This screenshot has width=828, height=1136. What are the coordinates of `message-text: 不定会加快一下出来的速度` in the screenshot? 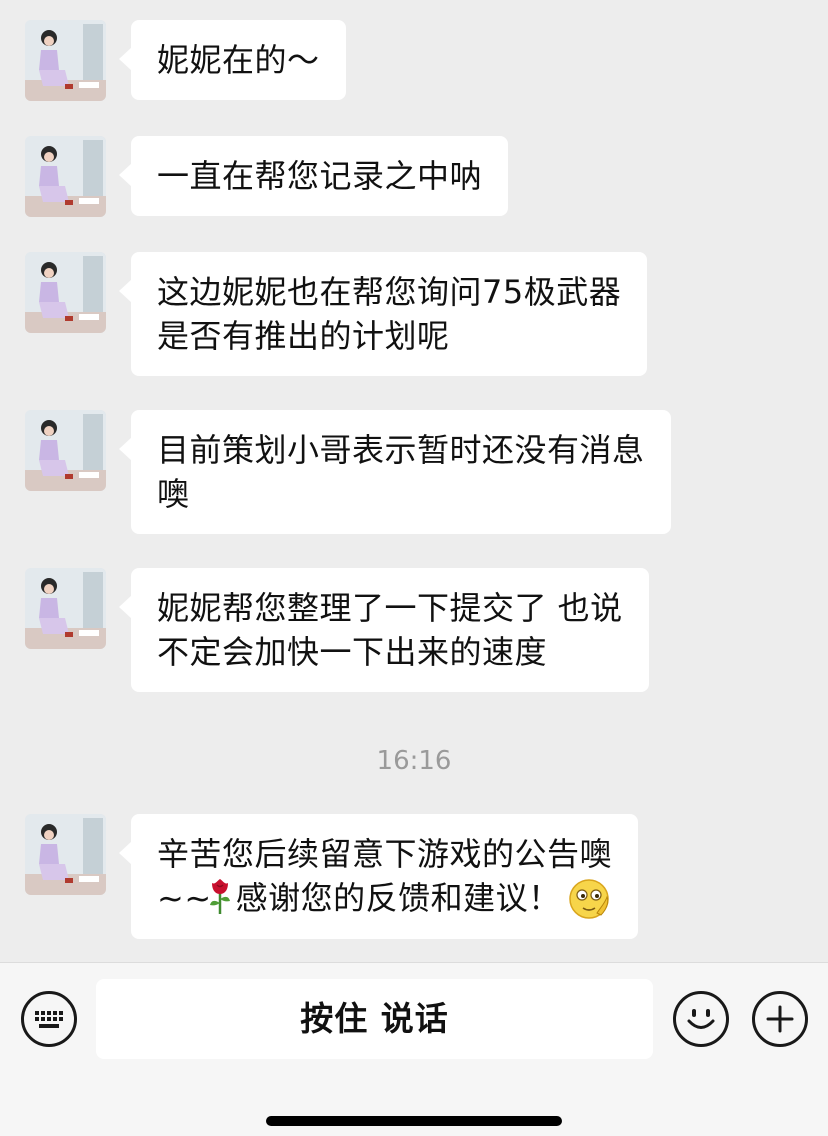 It's located at (352, 652).